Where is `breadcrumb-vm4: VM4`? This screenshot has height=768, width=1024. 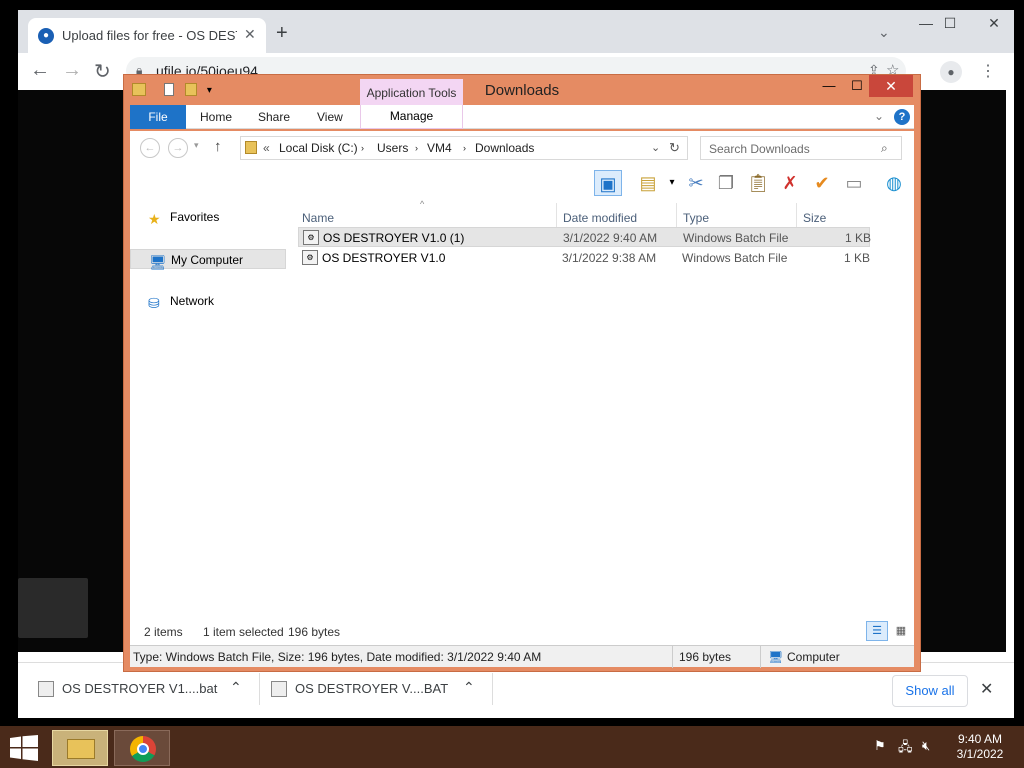 breadcrumb-vm4: VM4 is located at coordinates (439, 148).